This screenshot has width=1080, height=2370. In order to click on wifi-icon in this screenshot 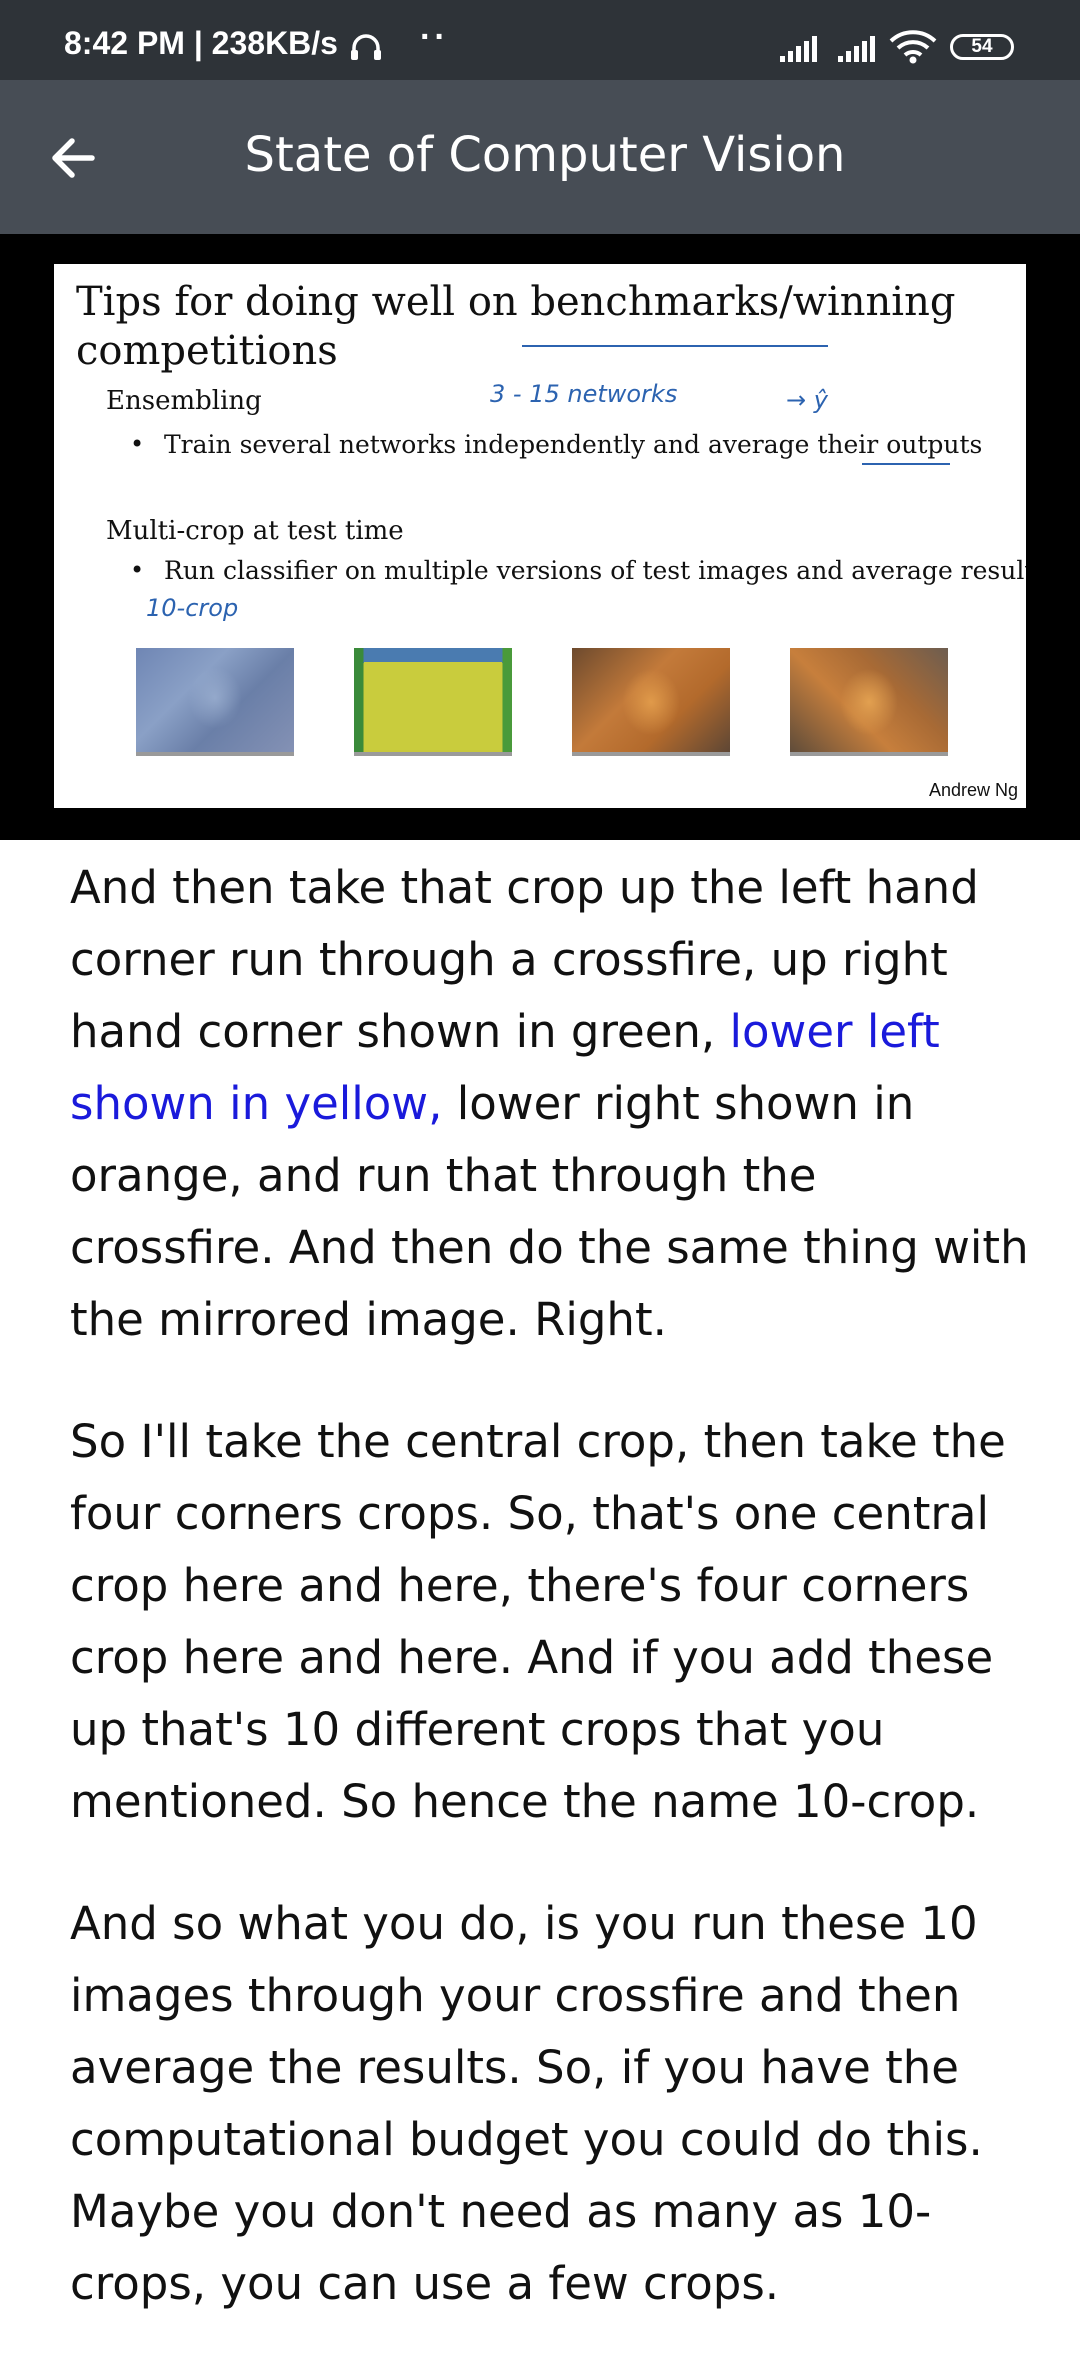, I will do `click(913, 49)`.